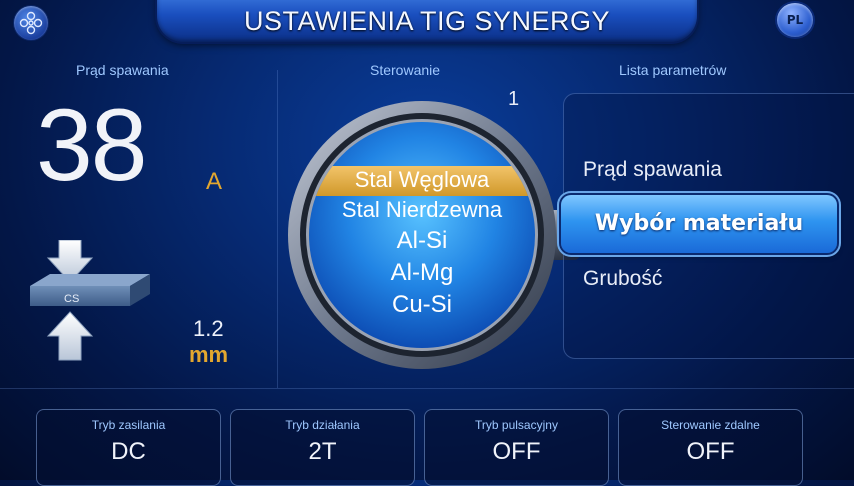  I want to click on section-control-label: Sterowanie, so click(405, 70).